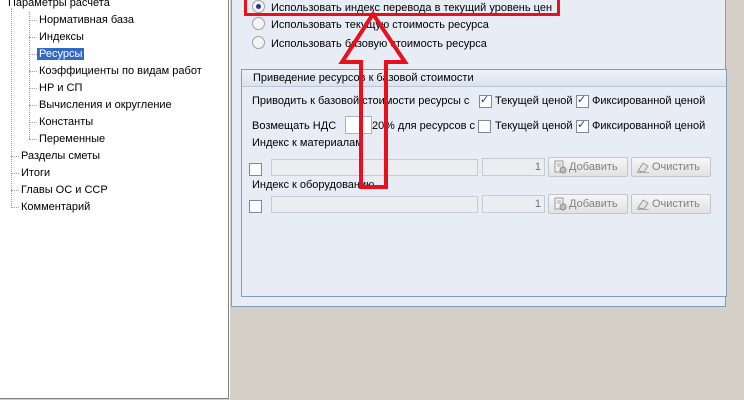  Describe the element at coordinates (374, 204) in the screenshot. I see `equipment-input` at that location.